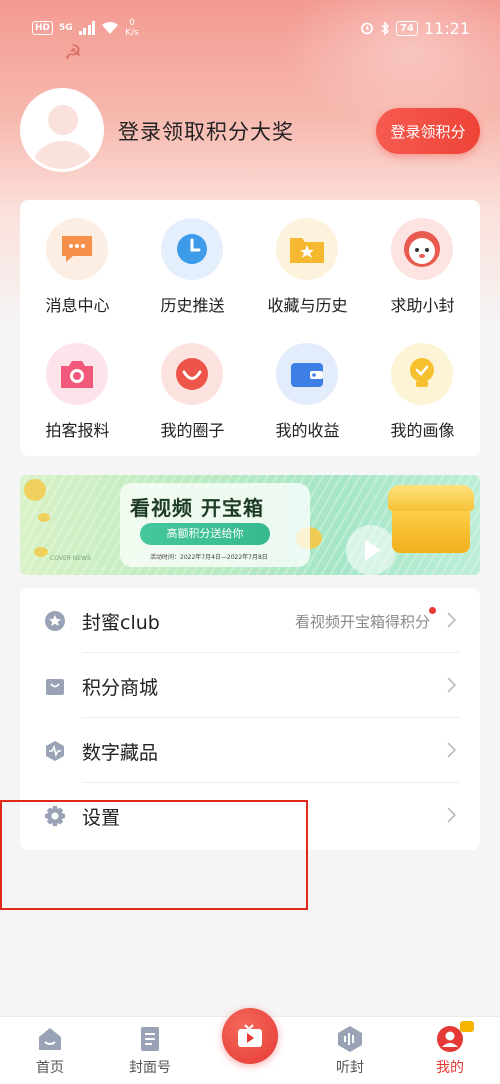  I want to click on bulb-icon, so click(422, 374).